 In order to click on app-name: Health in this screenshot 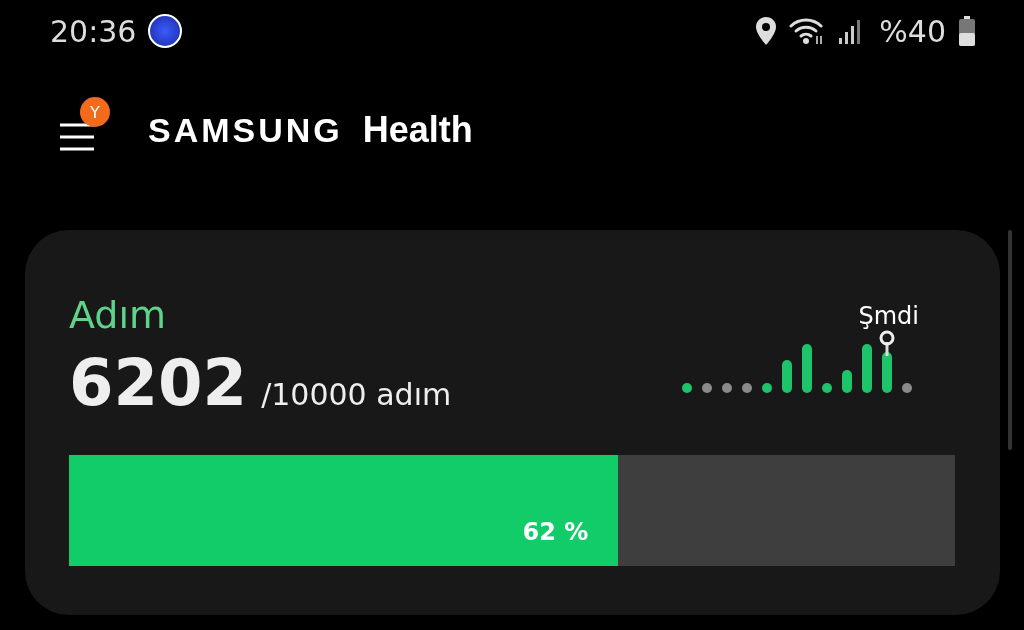, I will do `click(417, 130)`.